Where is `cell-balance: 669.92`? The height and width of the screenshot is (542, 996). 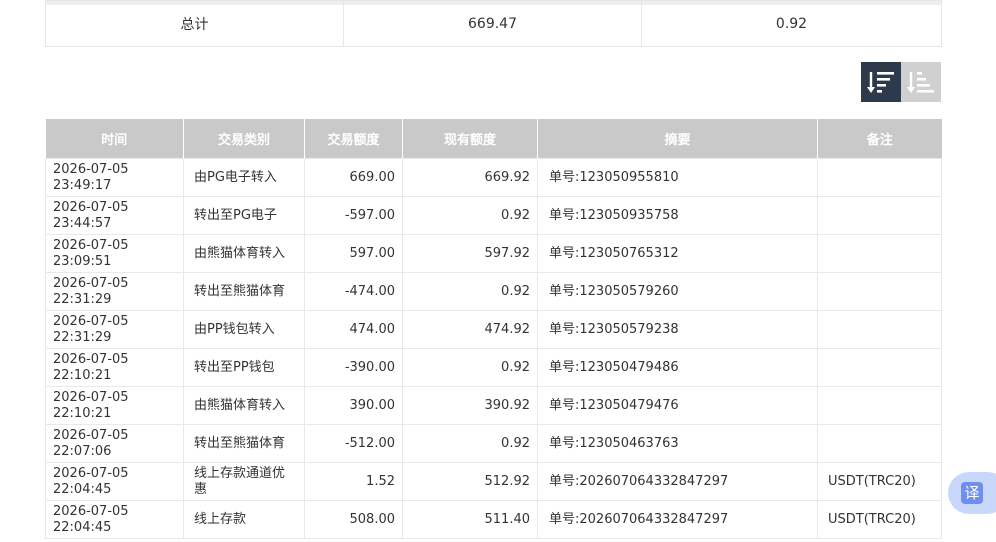 cell-balance: 669.92 is located at coordinates (470, 177).